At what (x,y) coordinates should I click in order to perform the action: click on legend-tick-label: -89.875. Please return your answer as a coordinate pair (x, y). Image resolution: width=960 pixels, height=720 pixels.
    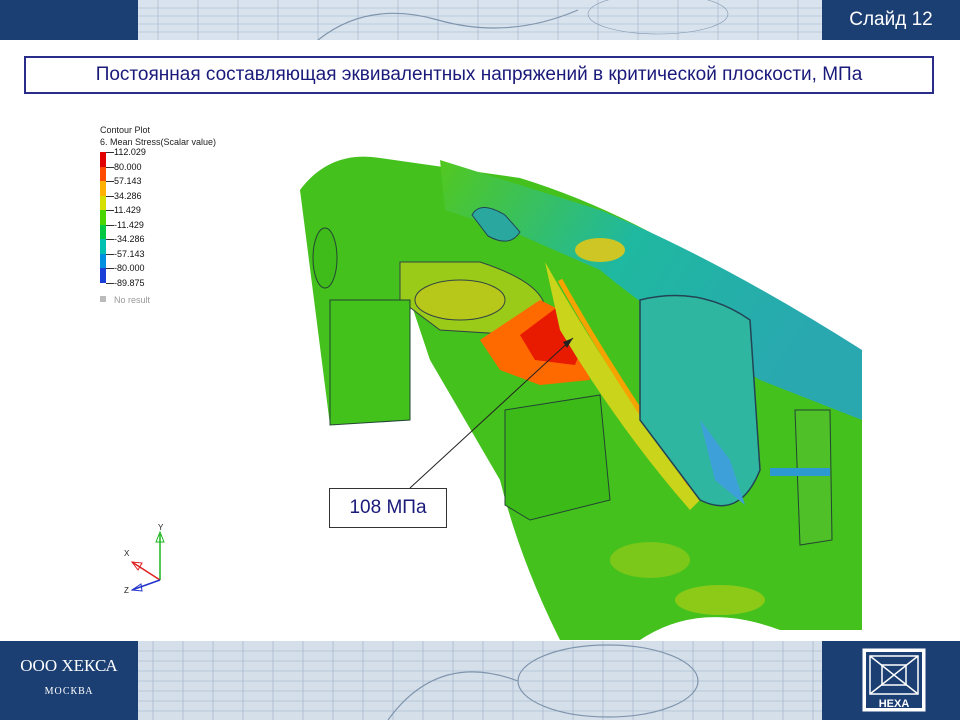
    Looking at the image, I should click on (129, 282).